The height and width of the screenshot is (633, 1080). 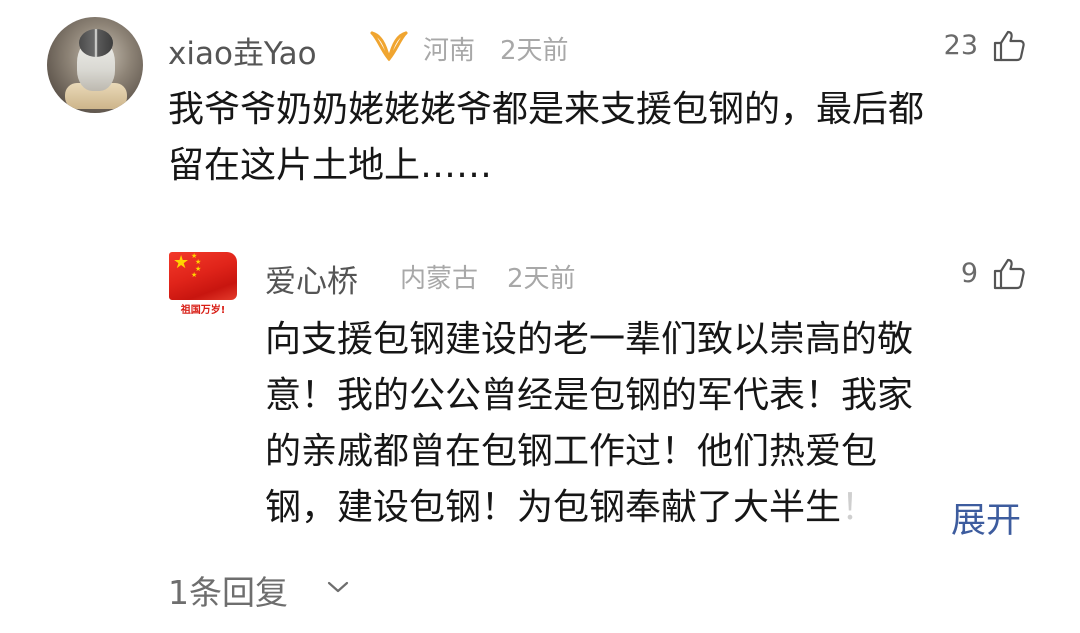 What do you see at coordinates (194, 275) in the screenshot?
I see `flag-small-star-icon: ★` at bounding box center [194, 275].